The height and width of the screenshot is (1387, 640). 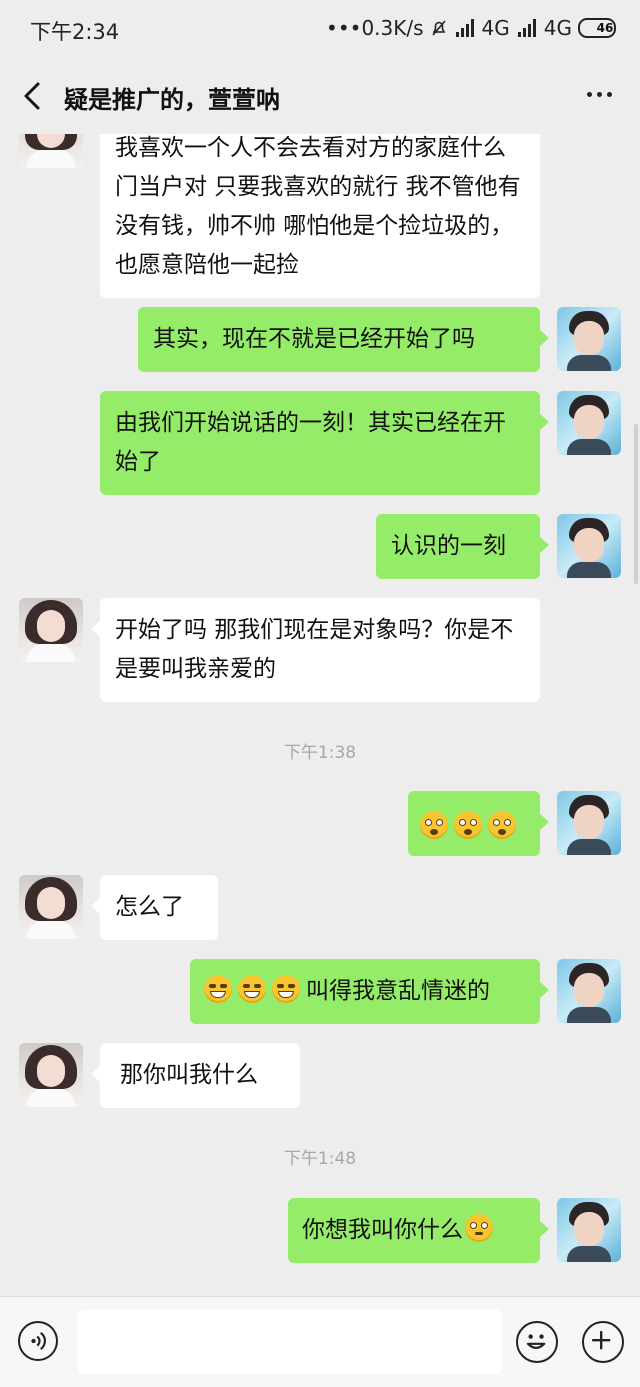 What do you see at coordinates (537, 1342) in the screenshot?
I see `emoji-icon` at bounding box center [537, 1342].